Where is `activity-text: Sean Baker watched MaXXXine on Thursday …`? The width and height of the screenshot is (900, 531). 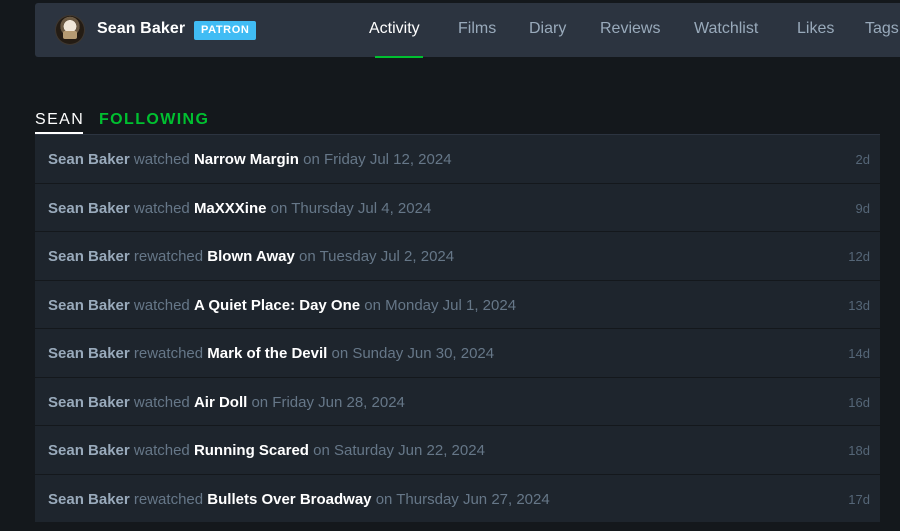
activity-text: Sean Baker watched MaXXXine on Thursday … is located at coordinates (239, 208).